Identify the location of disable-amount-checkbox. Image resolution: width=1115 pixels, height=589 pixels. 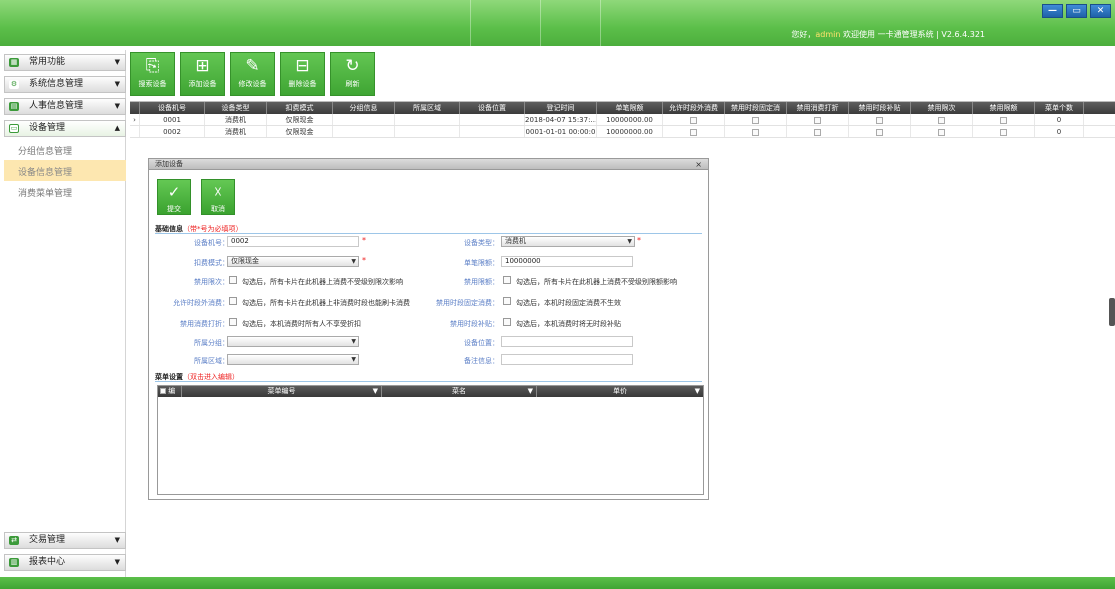
(507, 280).